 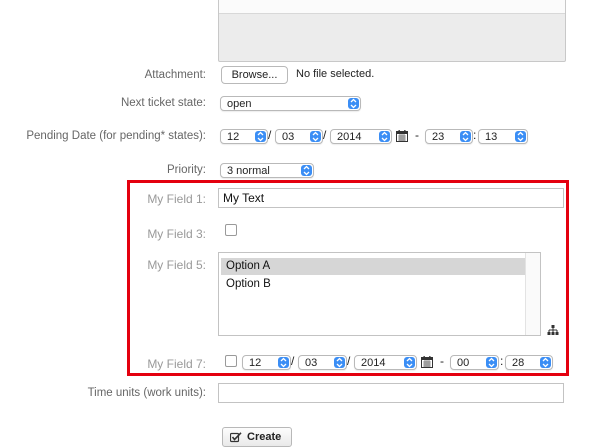 What do you see at coordinates (236, 437) in the screenshot?
I see `checkmark-icon` at bounding box center [236, 437].